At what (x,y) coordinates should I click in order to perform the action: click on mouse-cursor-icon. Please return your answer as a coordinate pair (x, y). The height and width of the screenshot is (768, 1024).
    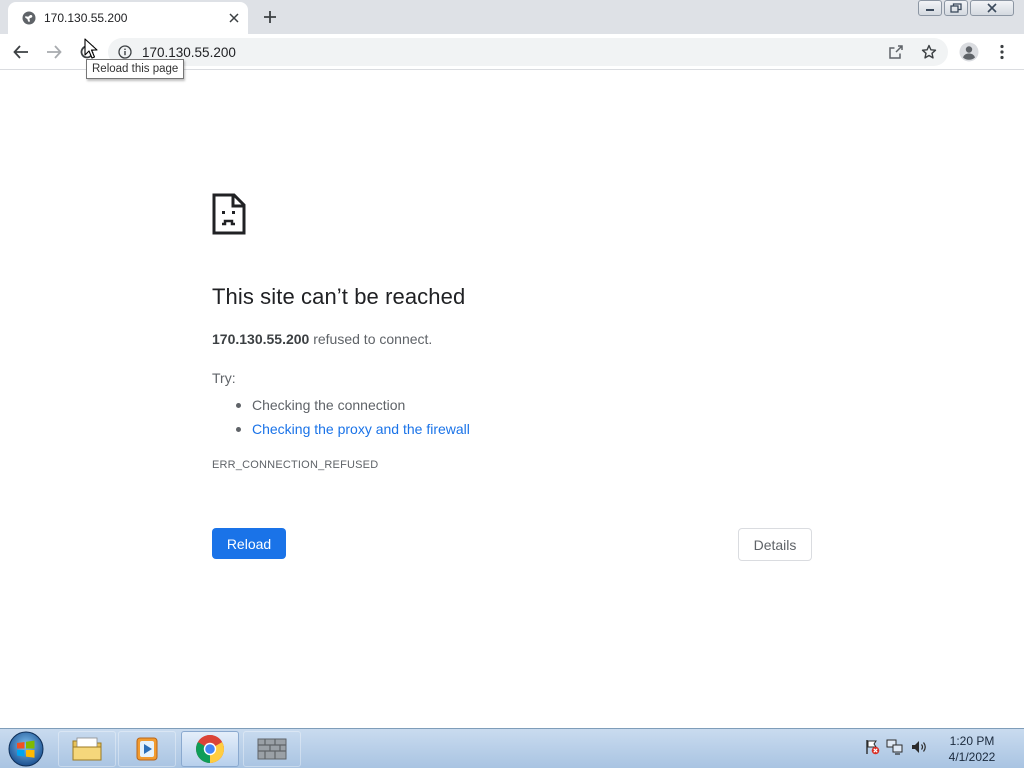
    Looking at the image, I should click on (91, 48).